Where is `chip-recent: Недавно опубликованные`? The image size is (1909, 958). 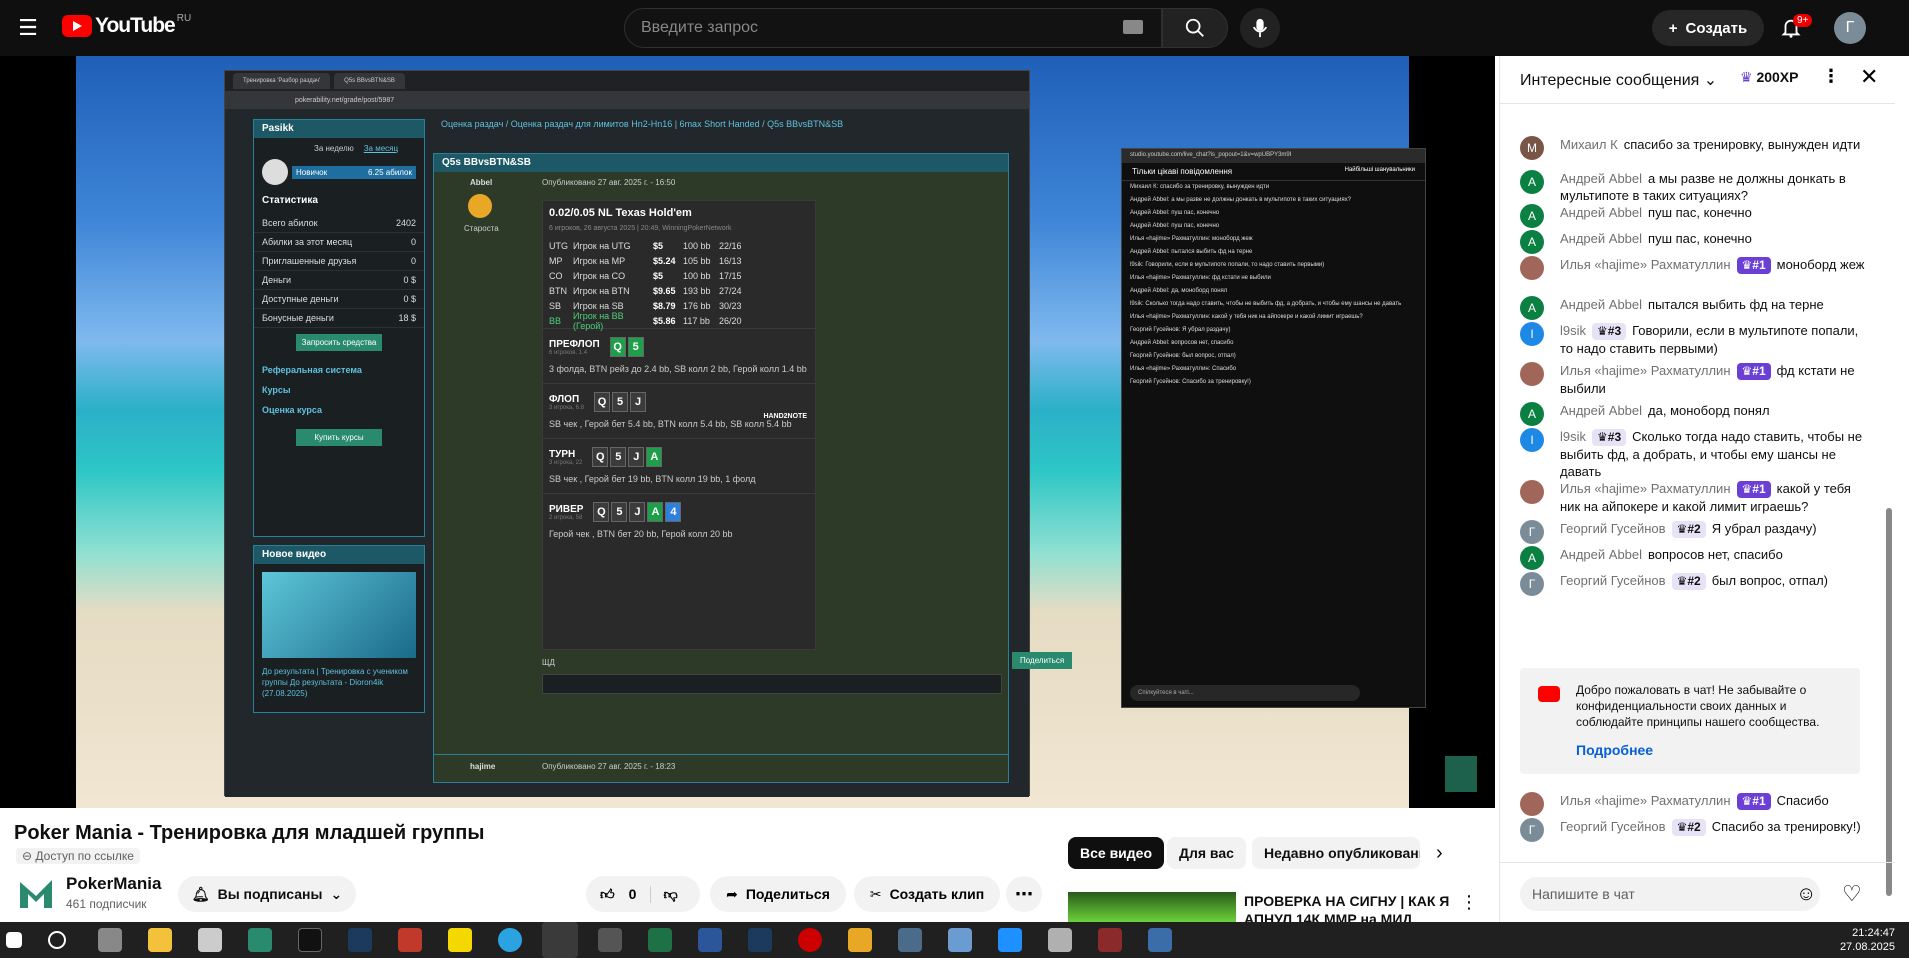 chip-recent: Недавно опубликованные is located at coordinates (1336, 853).